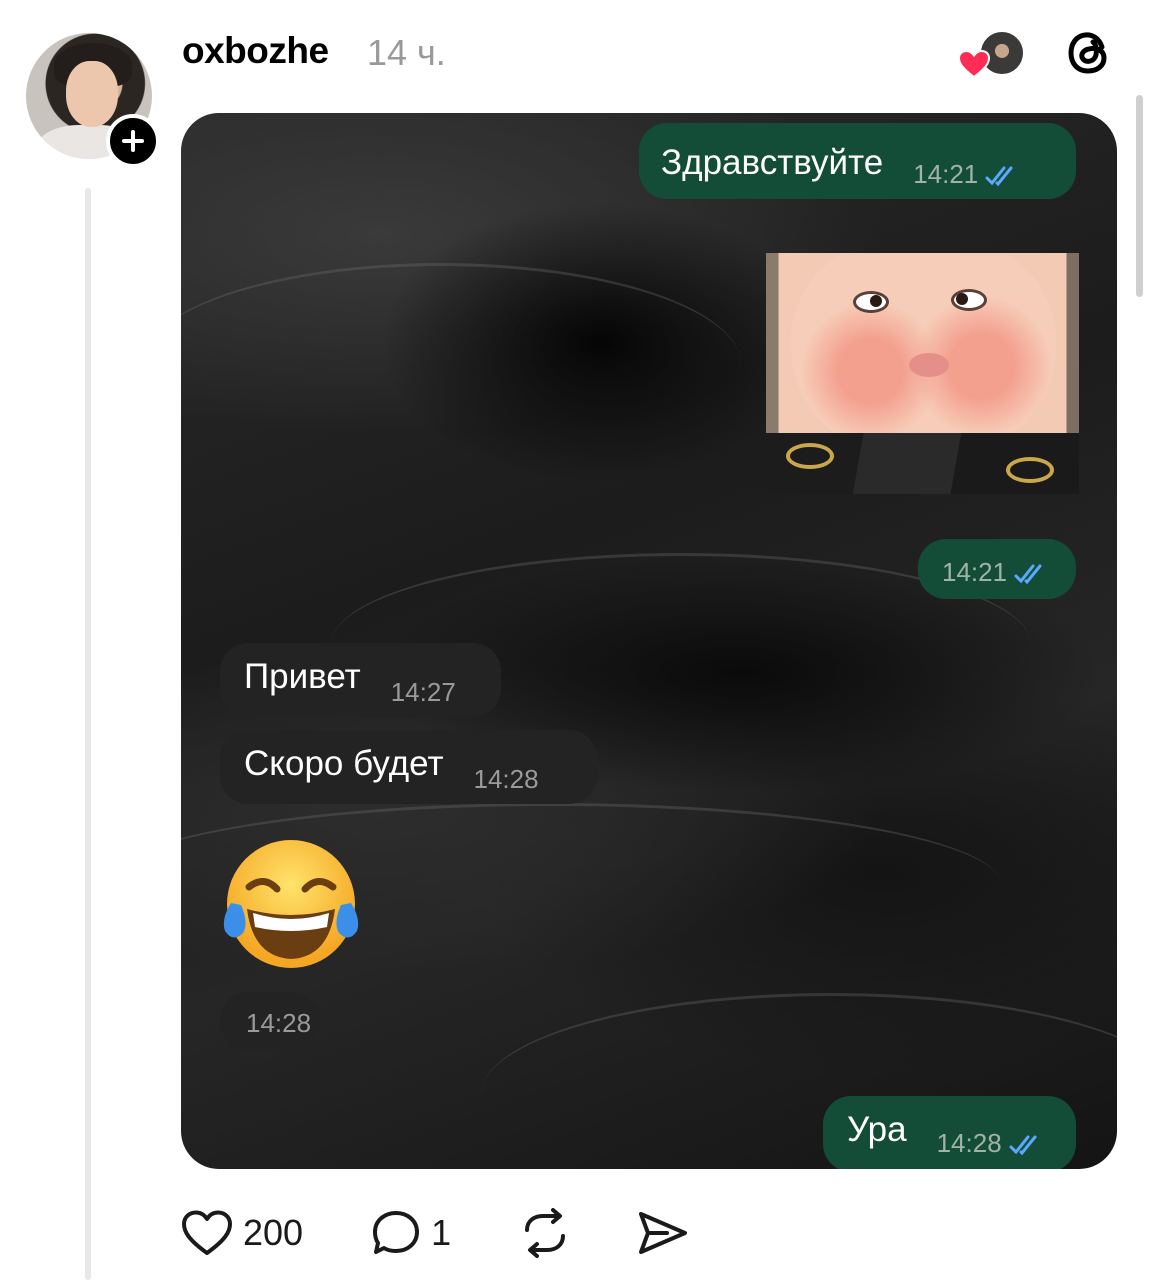 Image resolution: width=1149 pixels, height=1280 pixels. I want to click on like-button: 200, so click(242, 1233).